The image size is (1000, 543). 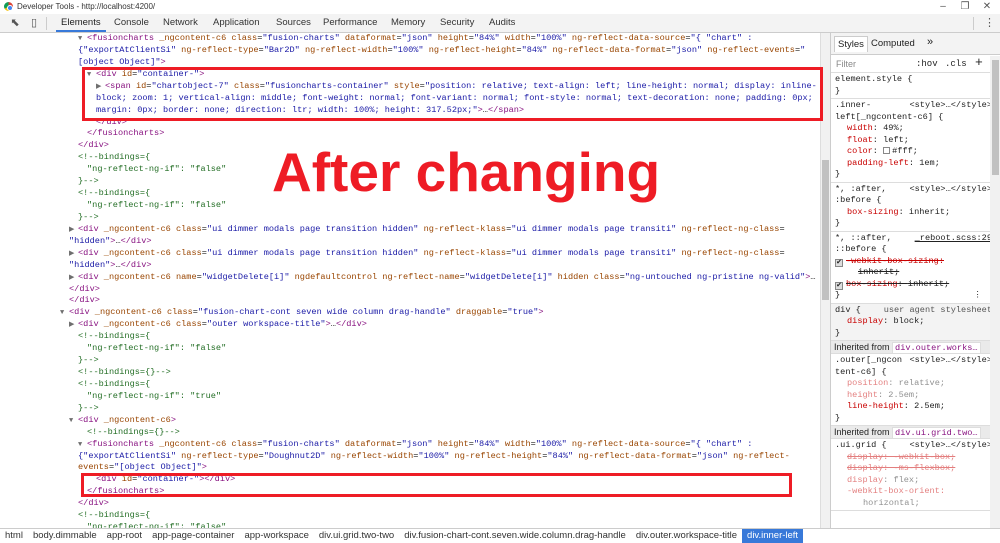 I want to click on breadcrumb-item: div.ui.grid.two-two, so click(x=356, y=536).